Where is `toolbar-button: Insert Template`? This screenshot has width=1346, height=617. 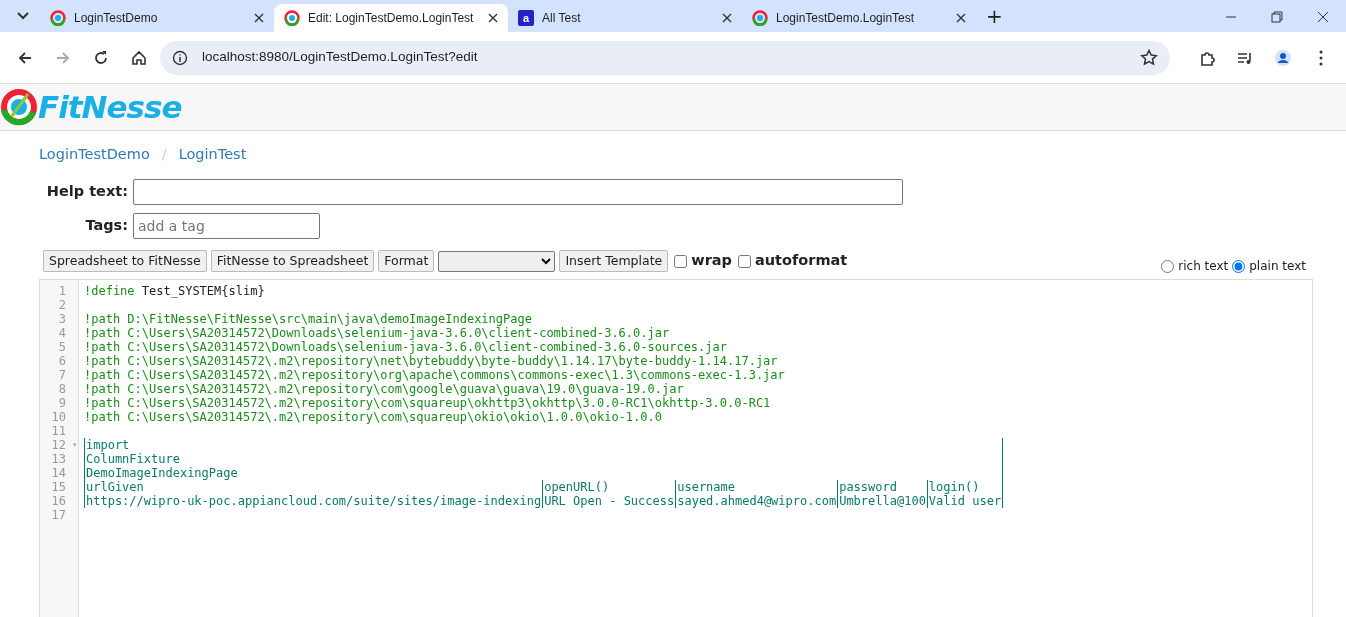 toolbar-button: Insert Template is located at coordinates (614, 261).